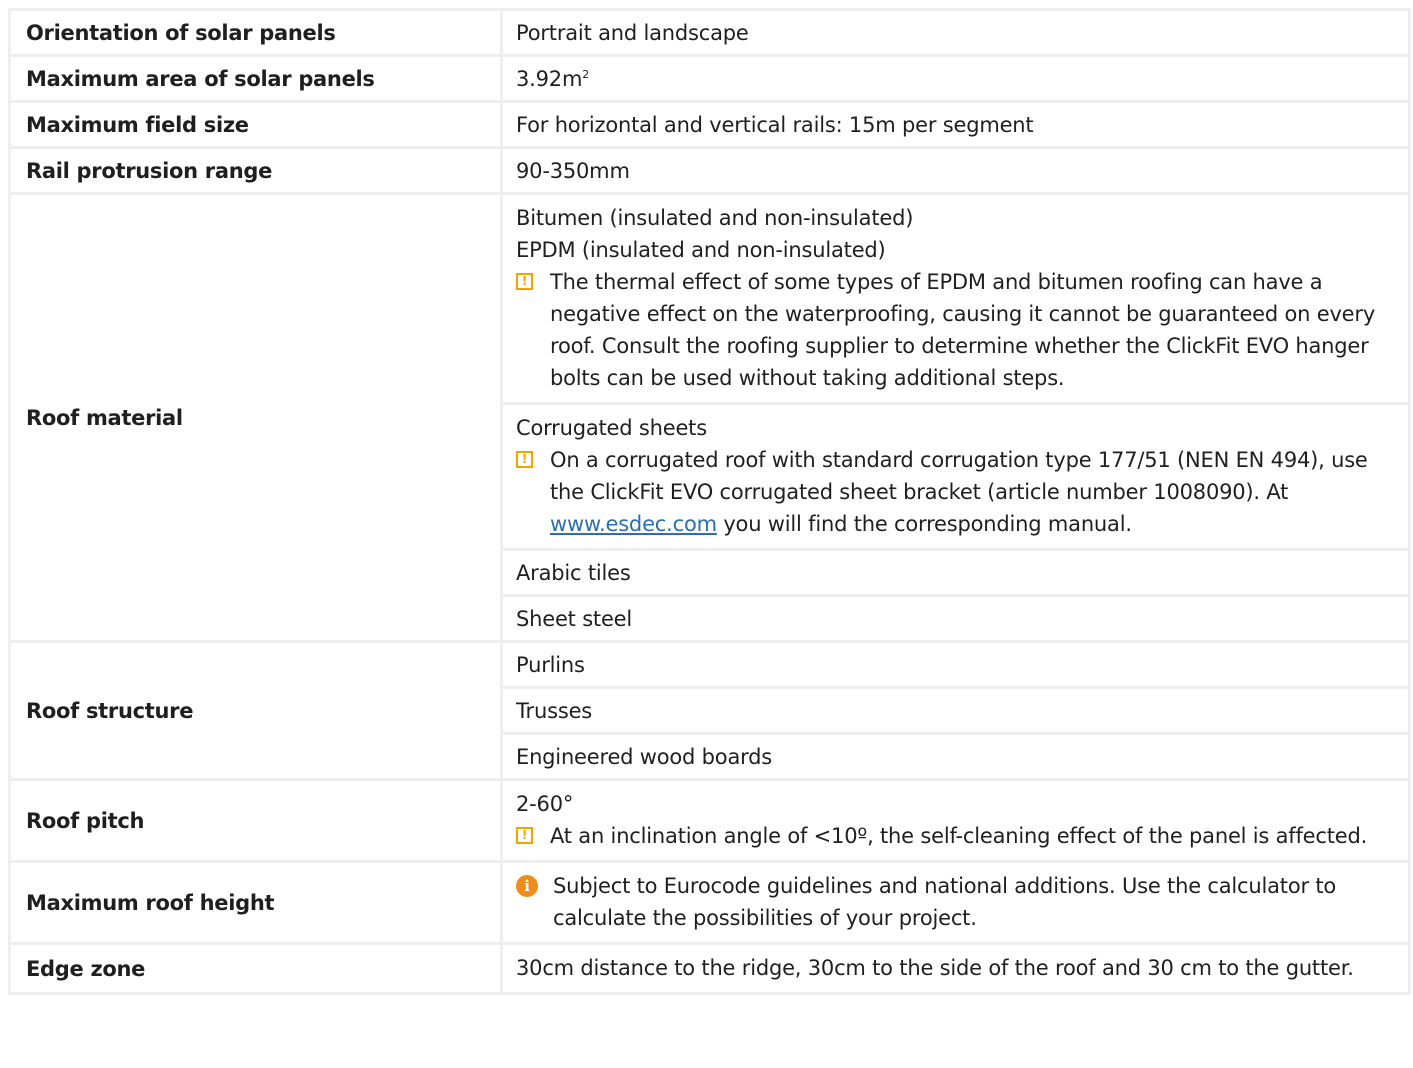 The width and height of the screenshot is (1413, 1068). I want to click on row-label: Roof pitch, so click(255, 820).